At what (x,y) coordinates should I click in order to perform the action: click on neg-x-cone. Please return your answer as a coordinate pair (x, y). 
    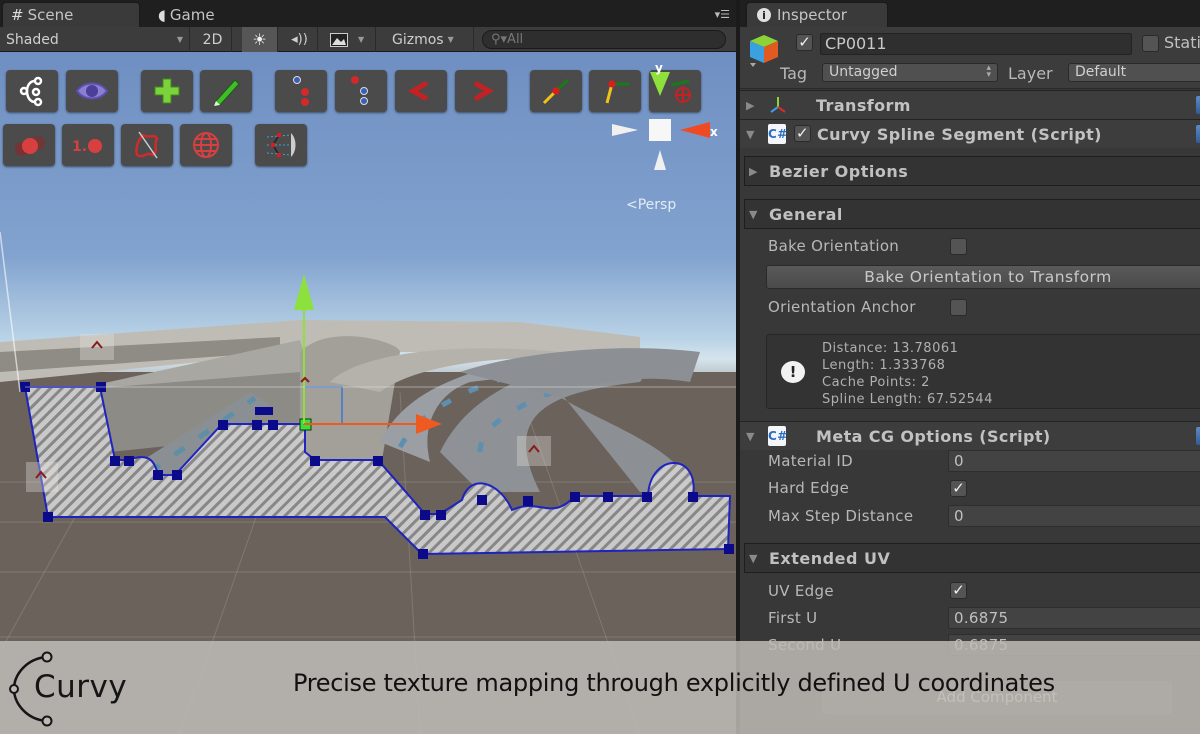
    Looking at the image, I should click on (625, 130).